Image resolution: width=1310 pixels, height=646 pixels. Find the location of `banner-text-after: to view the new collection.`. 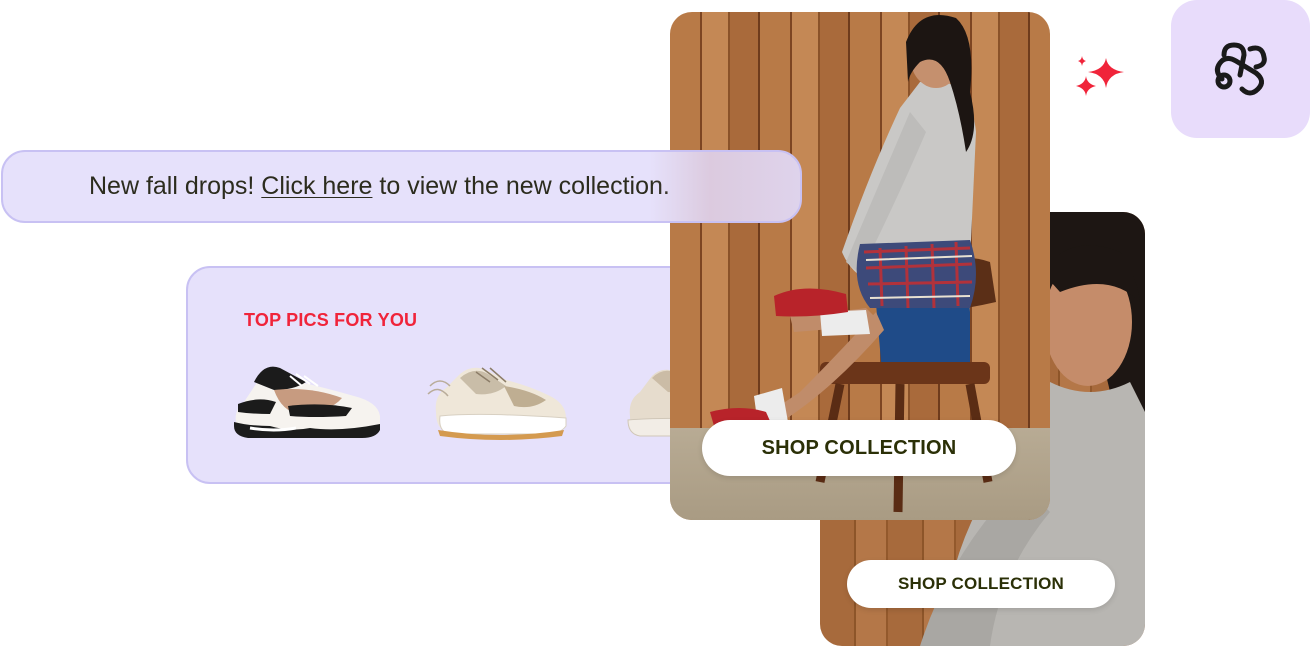

banner-text-after: to view the new collection. is located at coordinates (521, 186).